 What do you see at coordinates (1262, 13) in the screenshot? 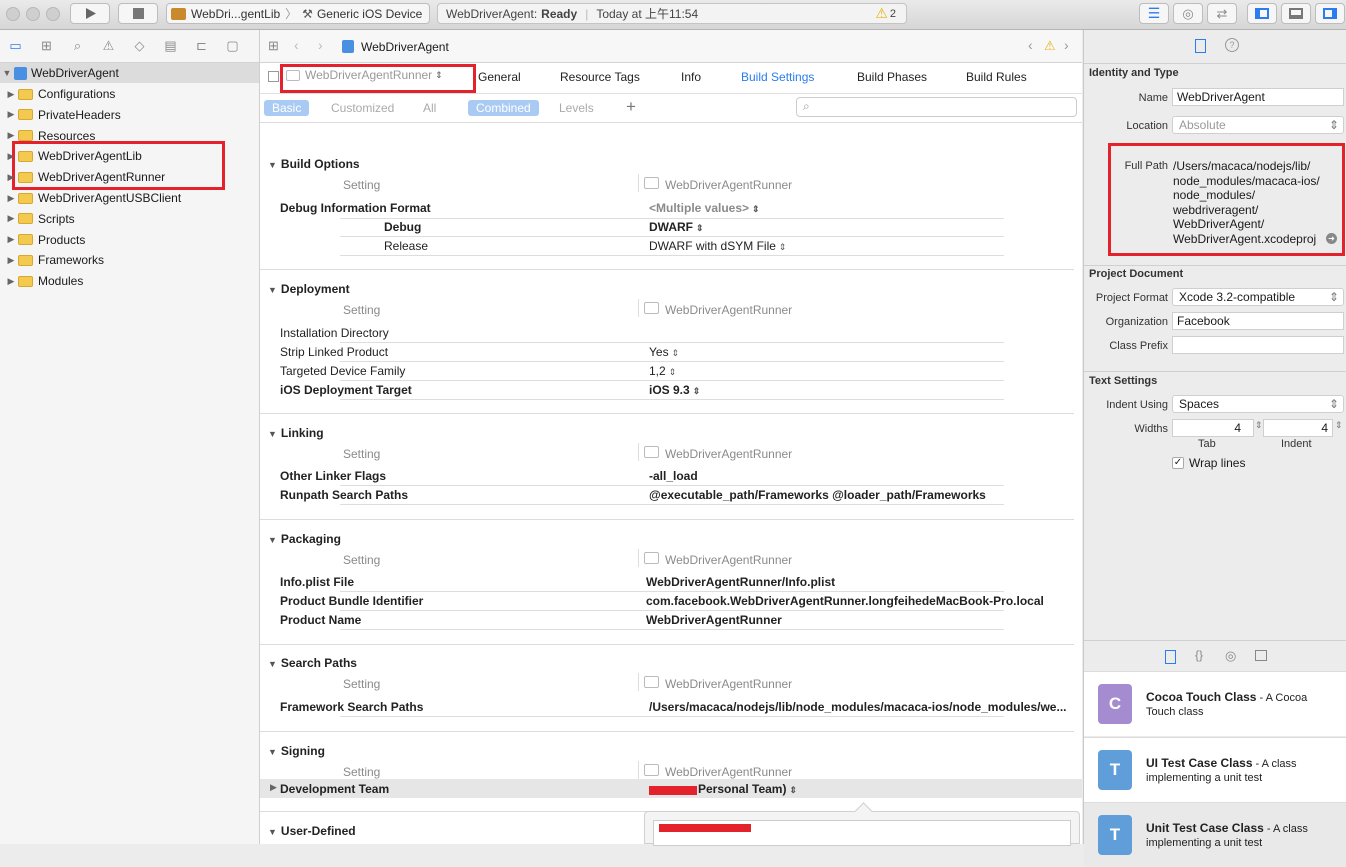
I see `toggle-navigator-button` at bounding box center [1262, 13].